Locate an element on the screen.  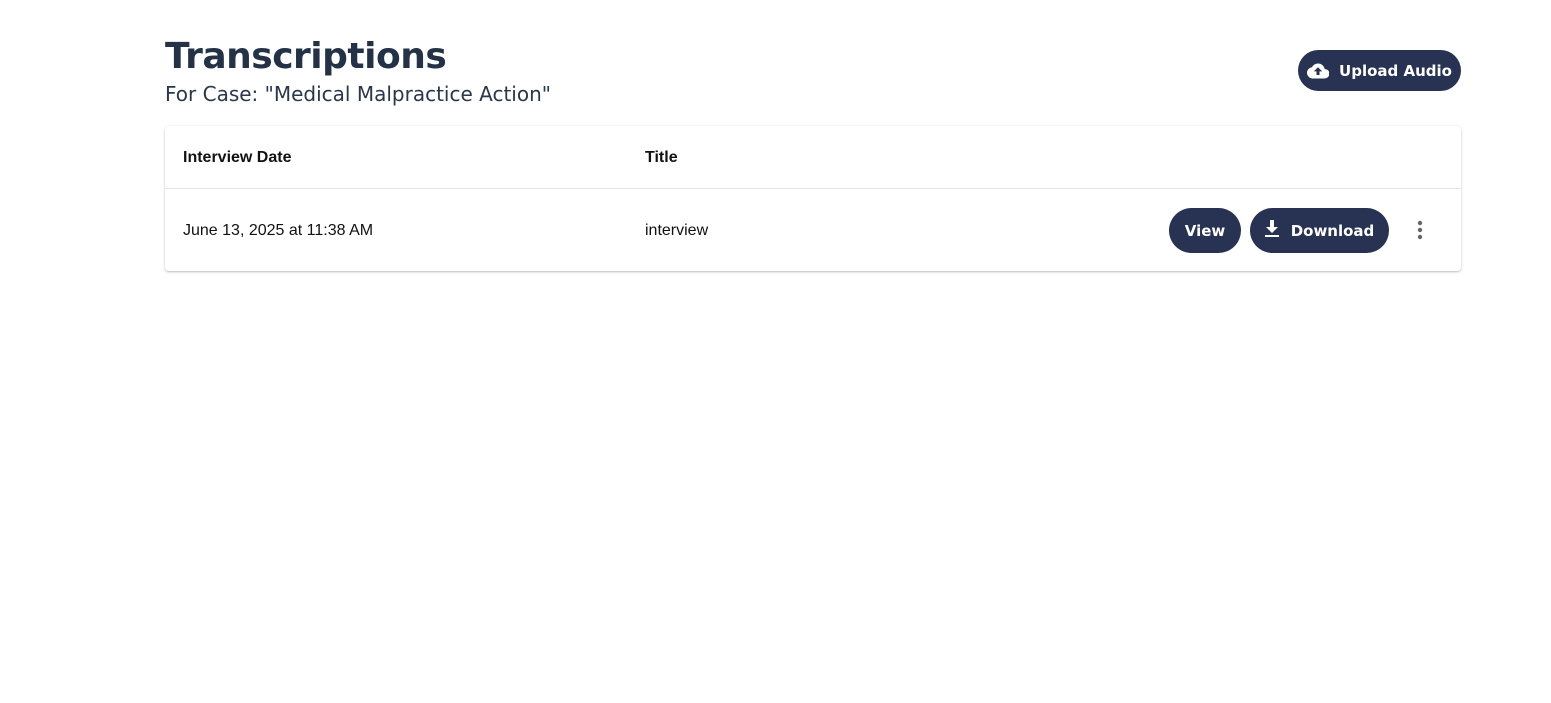
download-icon is located at coordinates (1271, 230).